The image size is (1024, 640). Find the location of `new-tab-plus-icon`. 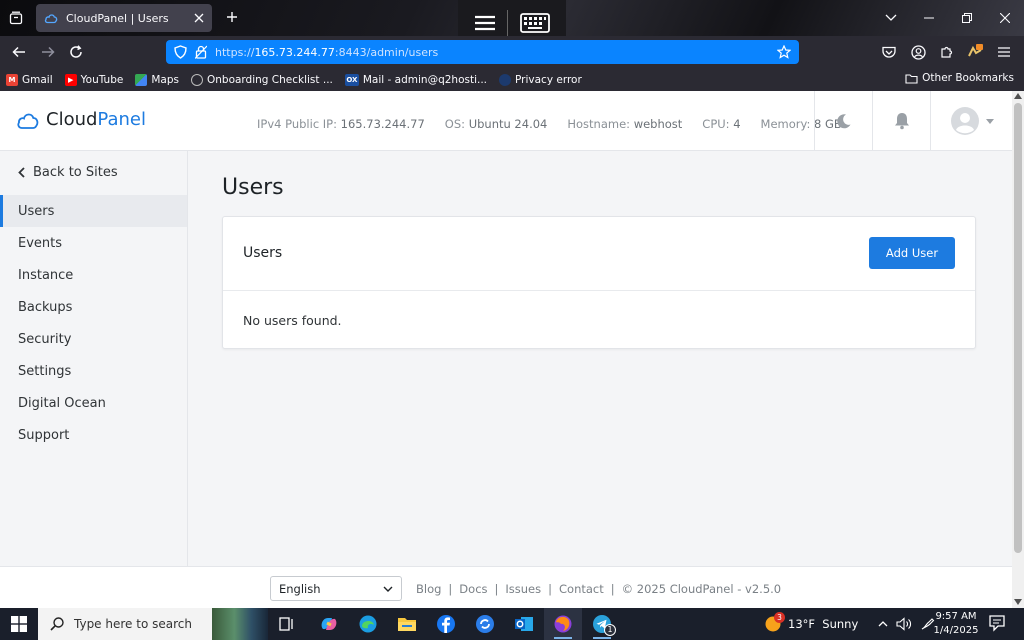

new-tab-plus-icon is located at coordinates (232, 17).